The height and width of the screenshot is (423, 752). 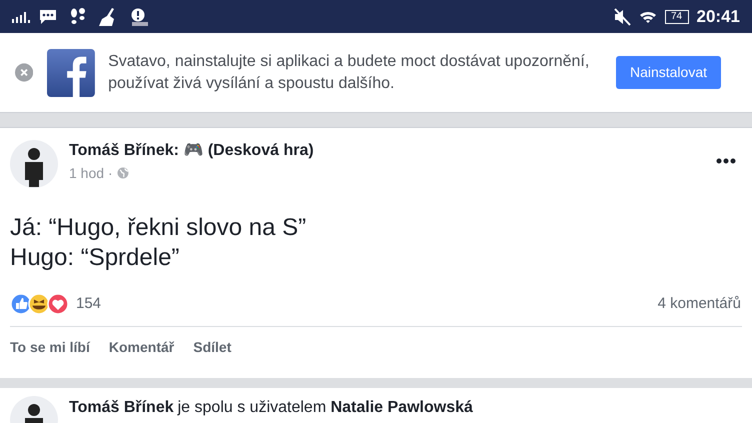 I want to click on signal-icon, so click(x=21, y=16).